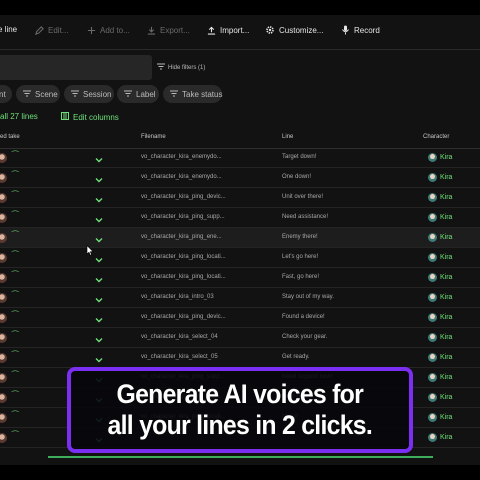  I want to click on column-header-line: Line, so click(287, 137).